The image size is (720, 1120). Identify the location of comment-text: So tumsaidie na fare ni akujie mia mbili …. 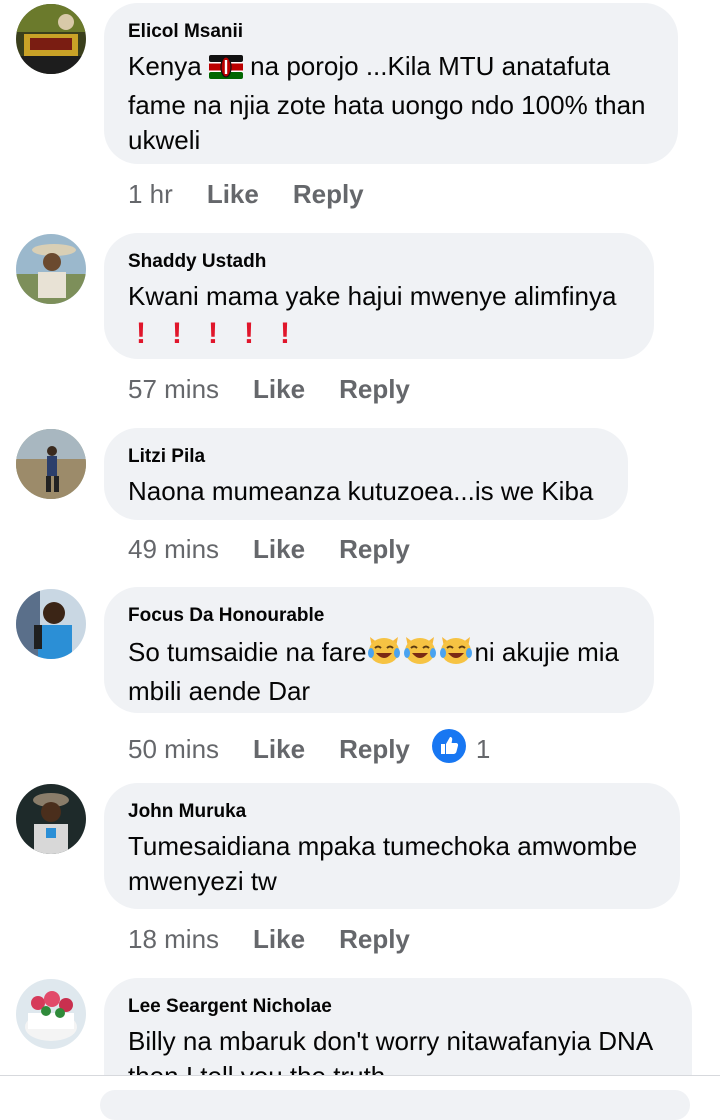
(380, 671).